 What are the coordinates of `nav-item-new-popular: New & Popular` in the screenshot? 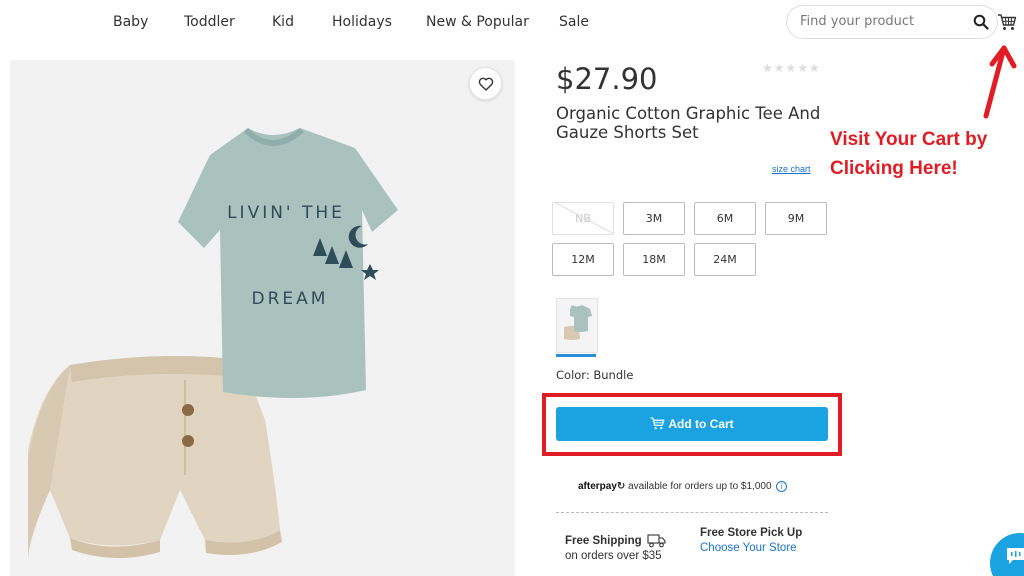 It's located at (477, 22).